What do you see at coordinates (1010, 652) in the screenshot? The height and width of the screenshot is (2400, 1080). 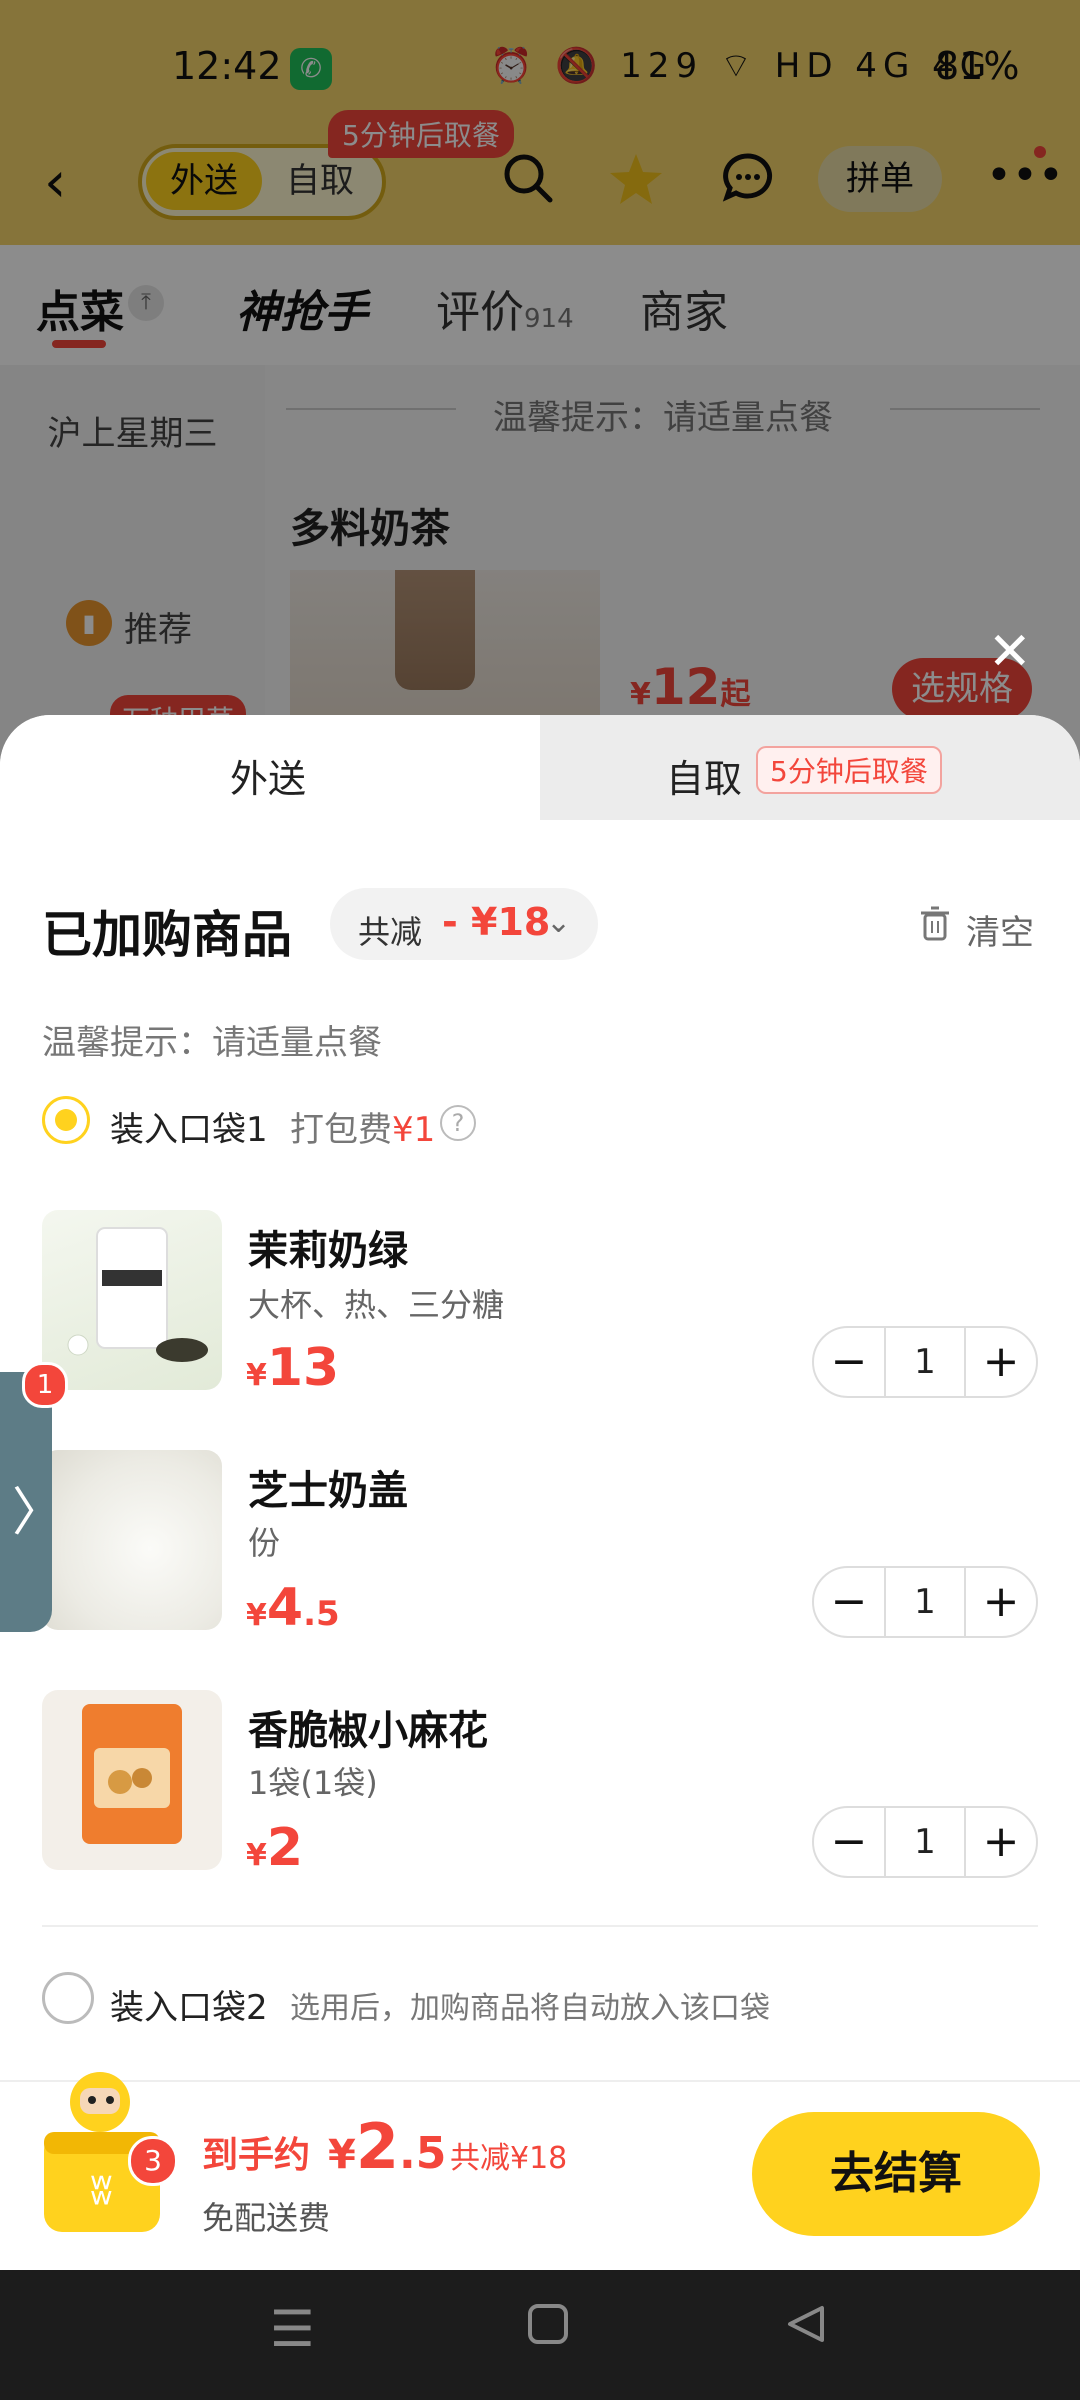 I see `close-icon: ✕` at bounding box center [1010, 652].